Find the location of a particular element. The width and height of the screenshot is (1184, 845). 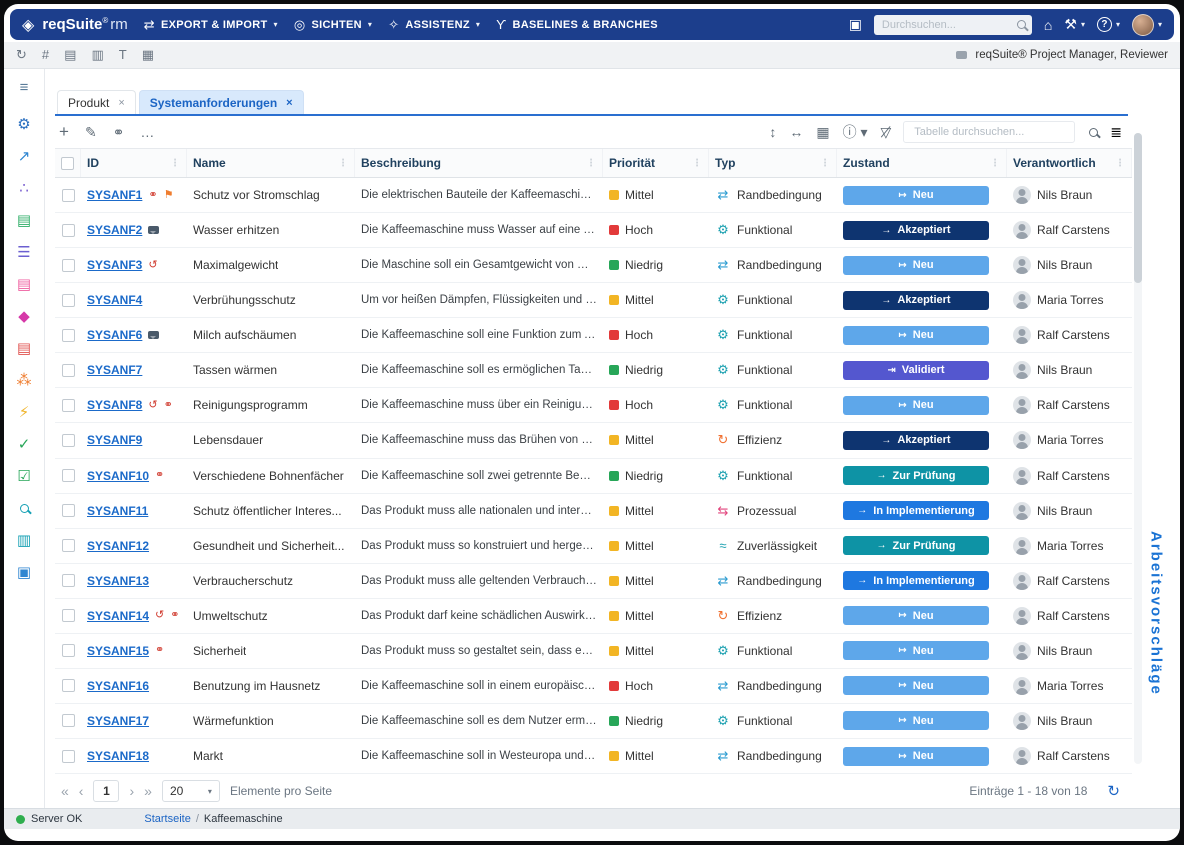

column-header-name: Name ⋮ is located at coordinates (271, 163).